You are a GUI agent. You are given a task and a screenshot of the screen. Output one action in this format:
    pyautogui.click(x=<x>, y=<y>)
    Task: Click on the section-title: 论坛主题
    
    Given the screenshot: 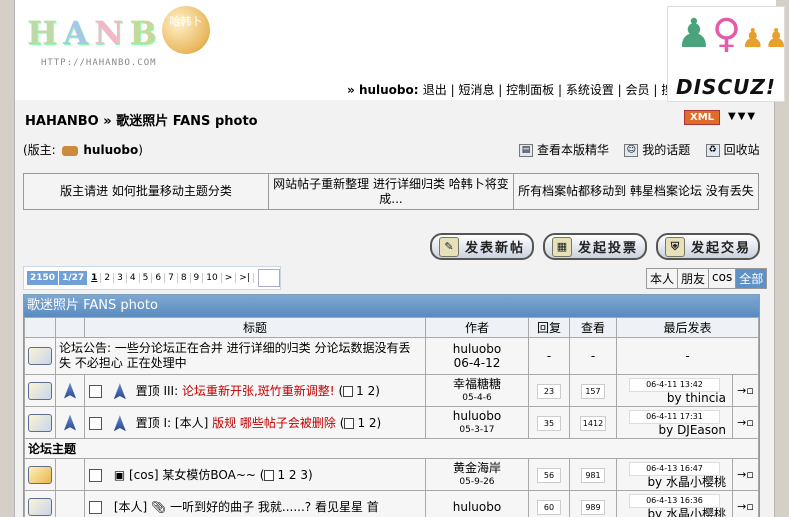 What is the action you would take?
    pyautogui.click(x=391, y=448)
    